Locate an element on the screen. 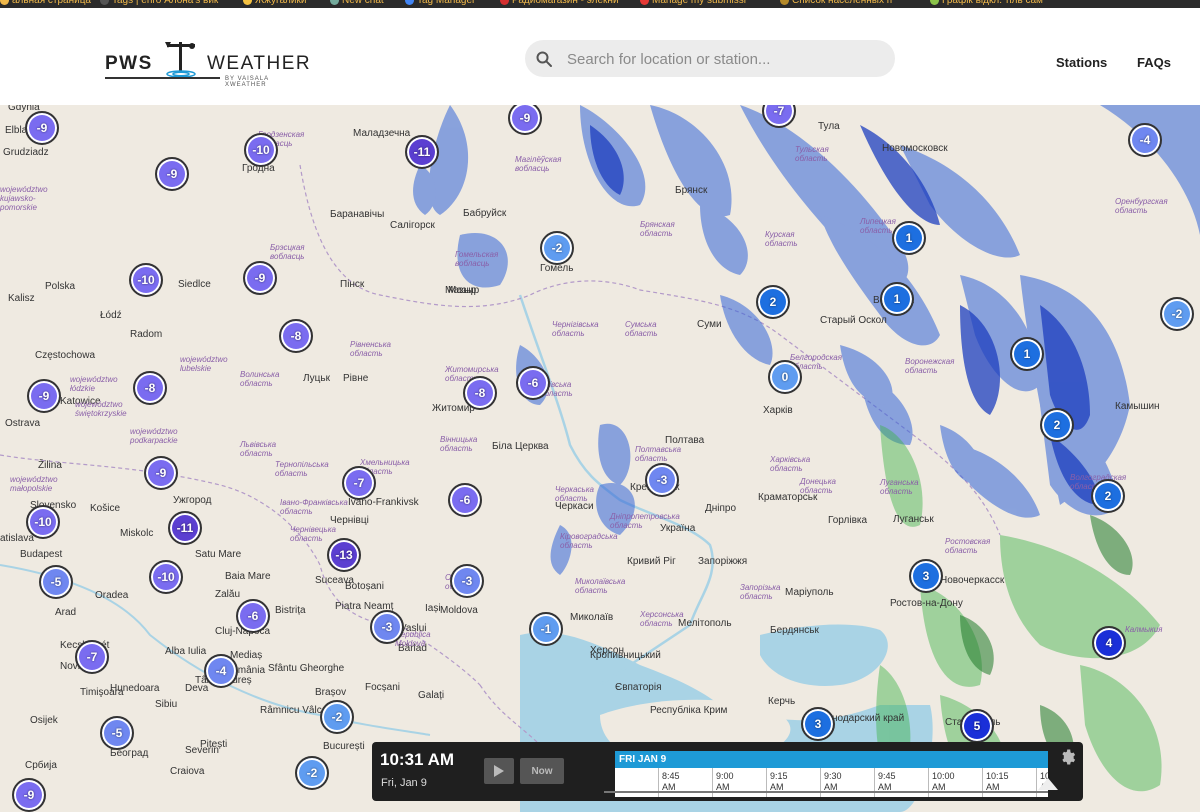  map-region-label: województwo podkarpackie is located at coordinates (154, 436).